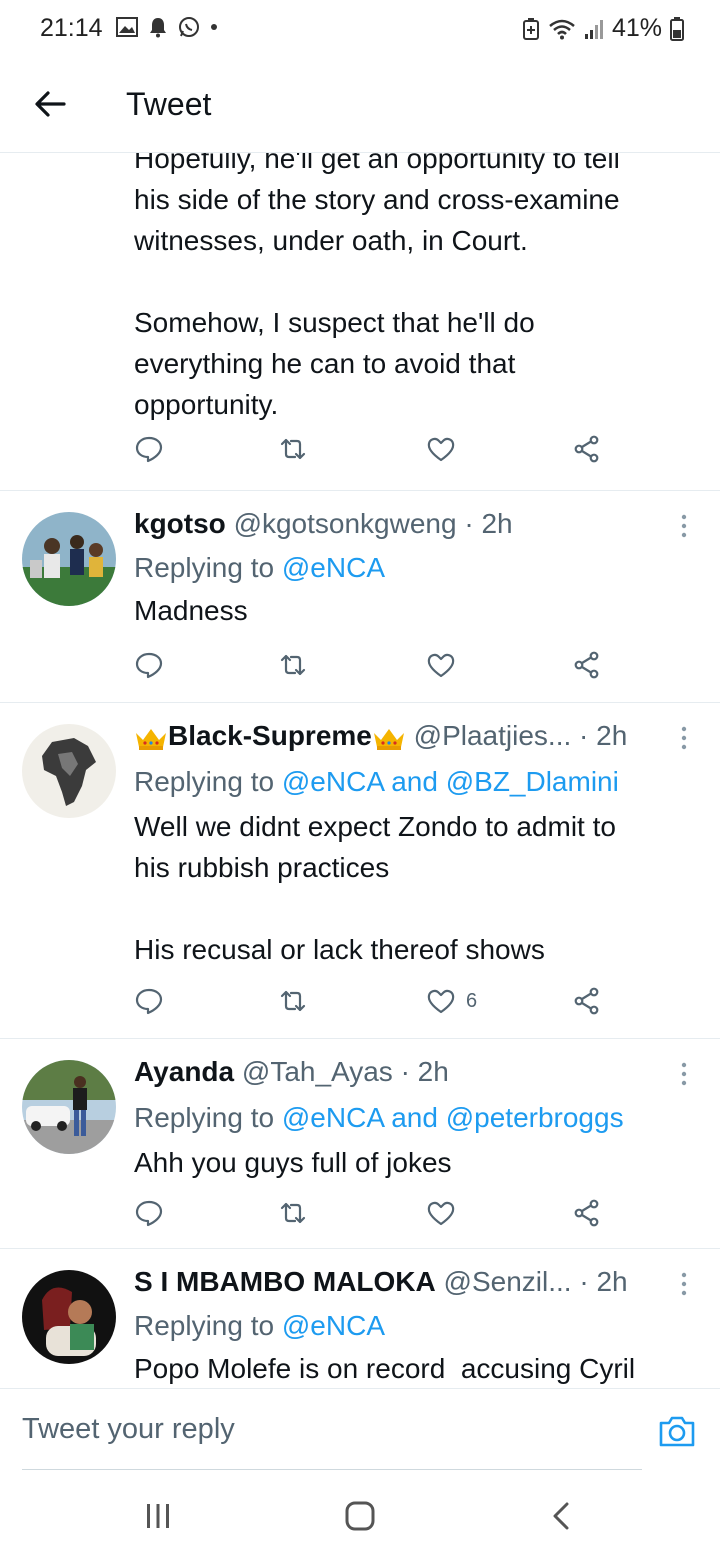  Describe the element at coordinates (345, 523) in the screenshot. I see `author-handle: @kgotsonkgweng` at that location.